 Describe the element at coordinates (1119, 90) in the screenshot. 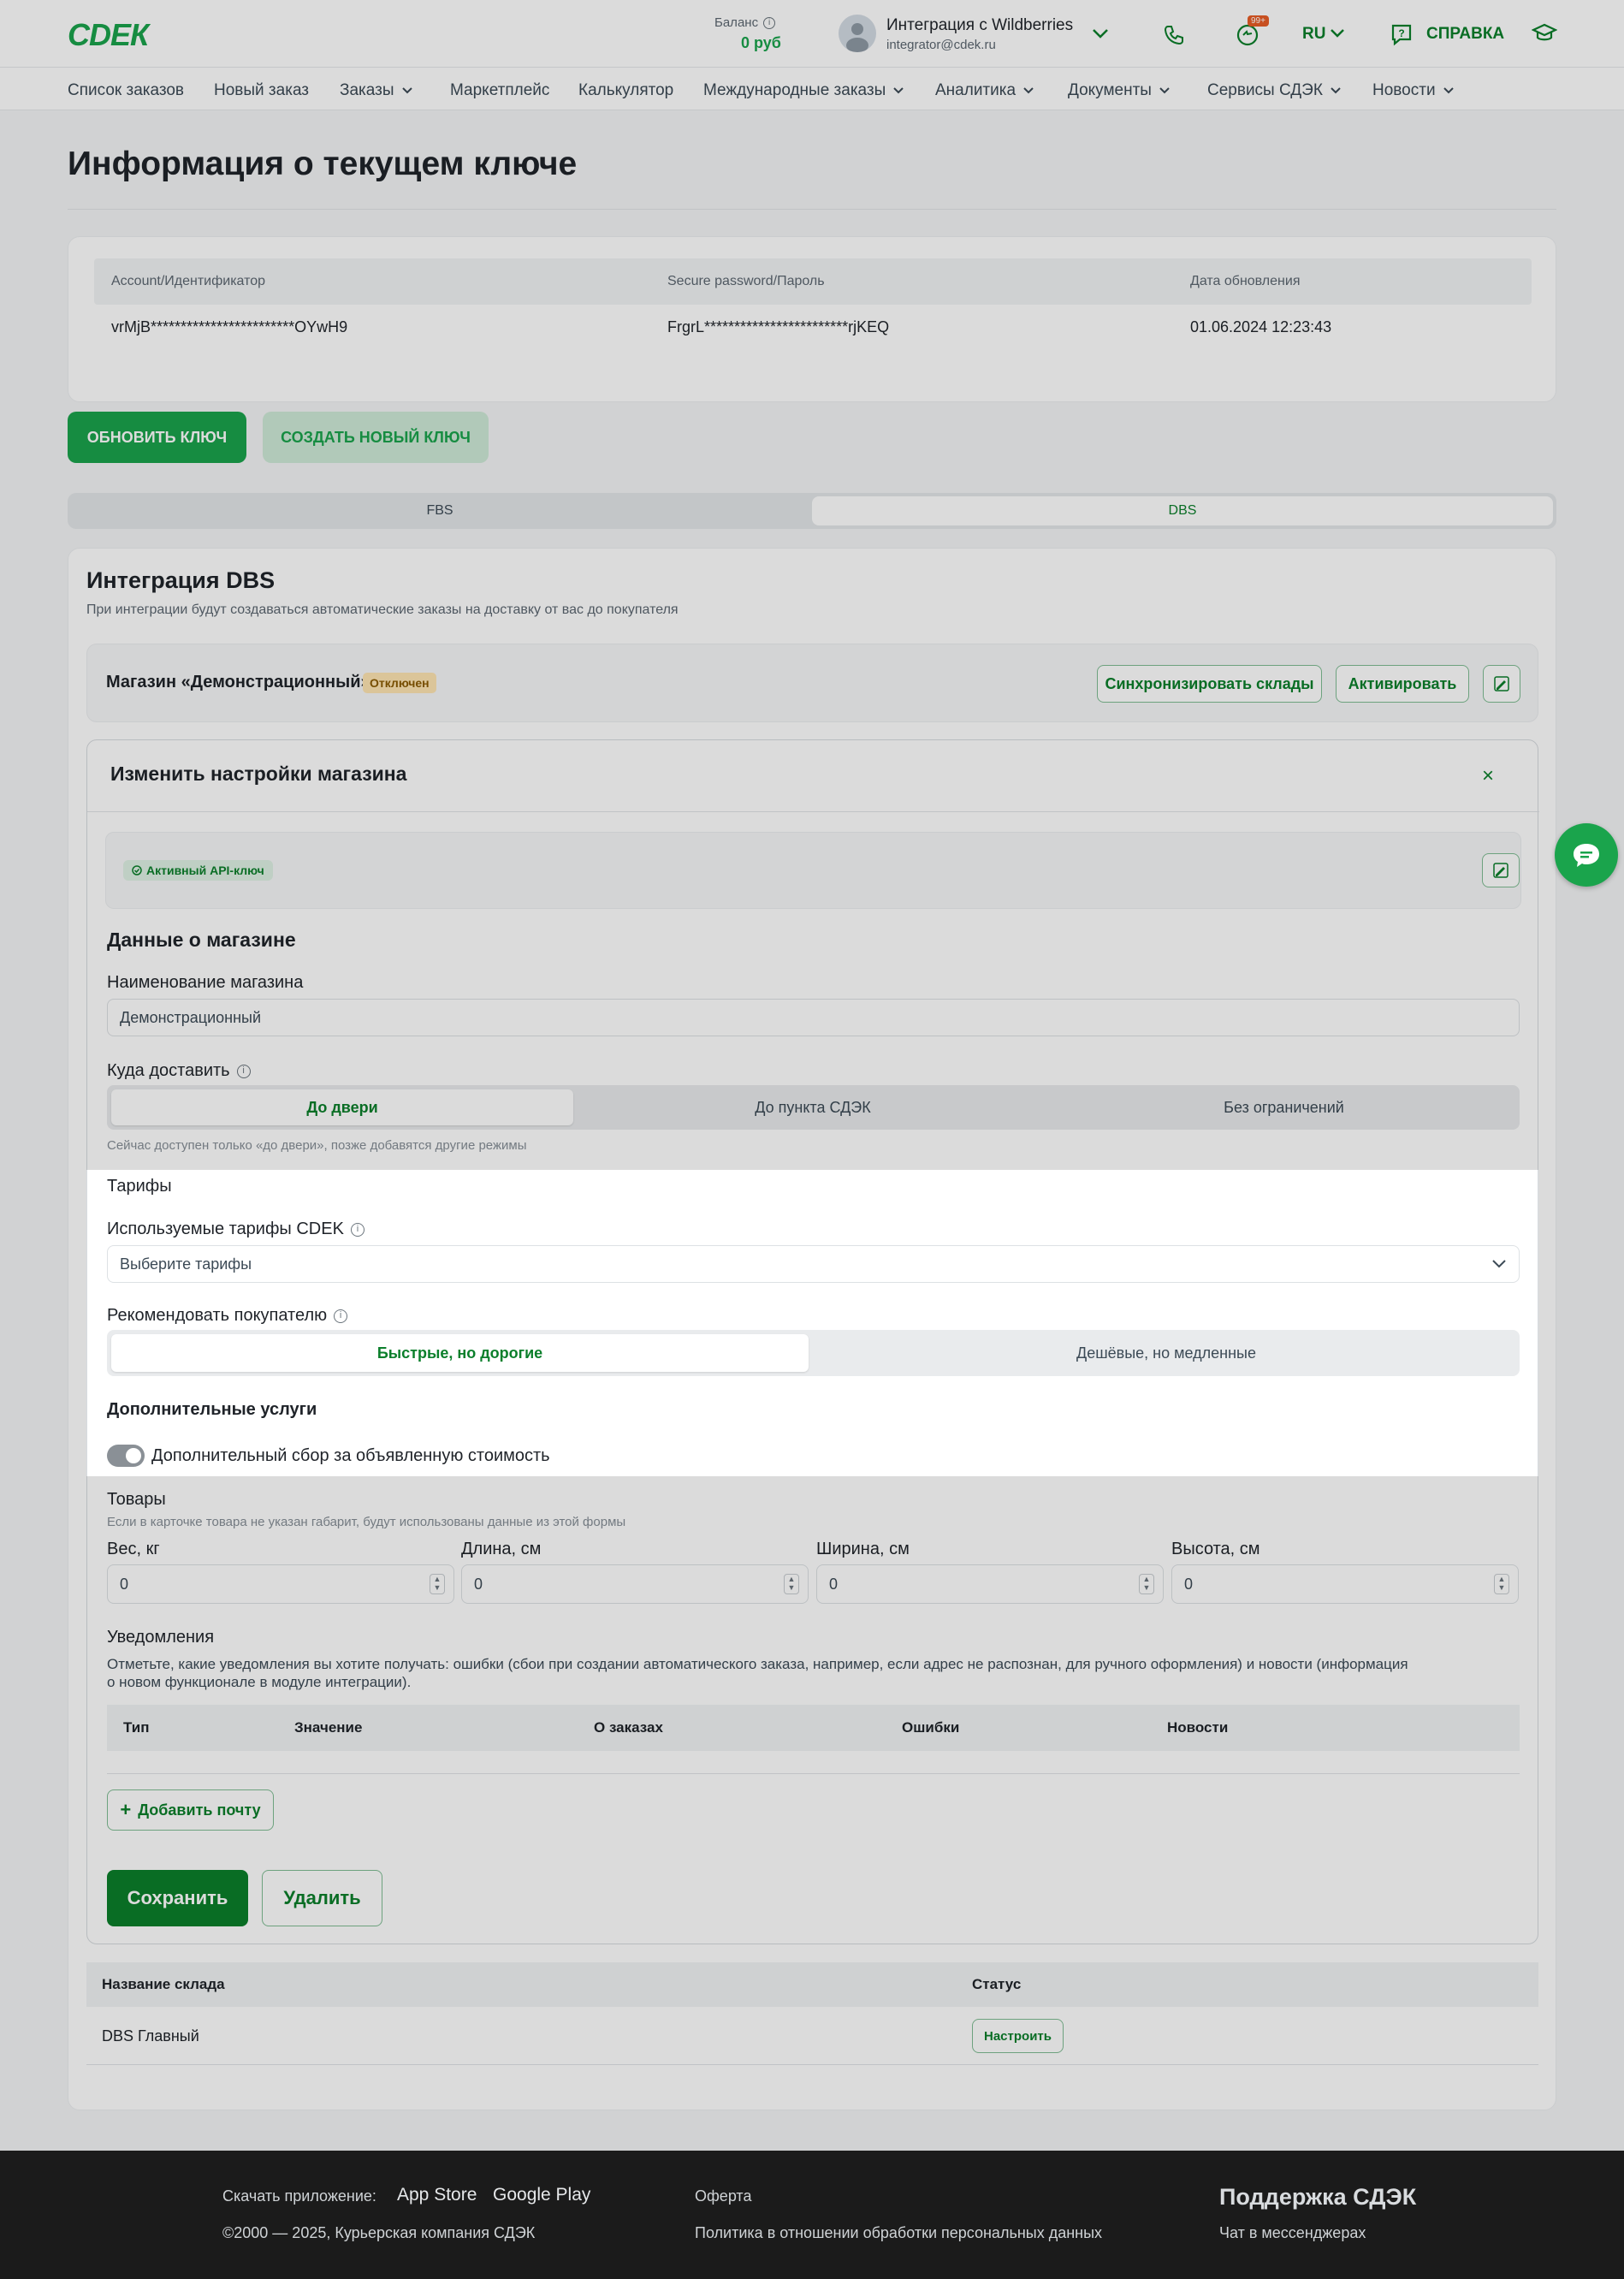

I see `nav-documents: Документы` at that location.